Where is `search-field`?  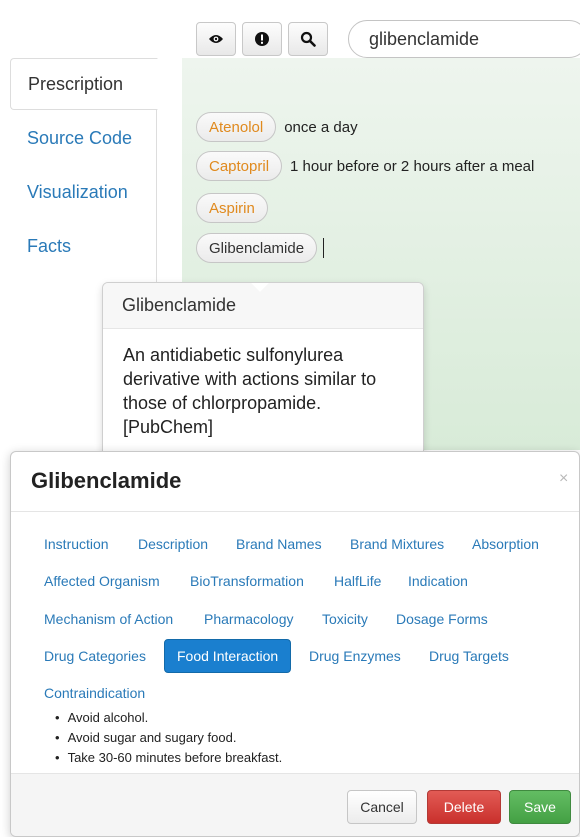 search-field is located at coordinates (464, 39).